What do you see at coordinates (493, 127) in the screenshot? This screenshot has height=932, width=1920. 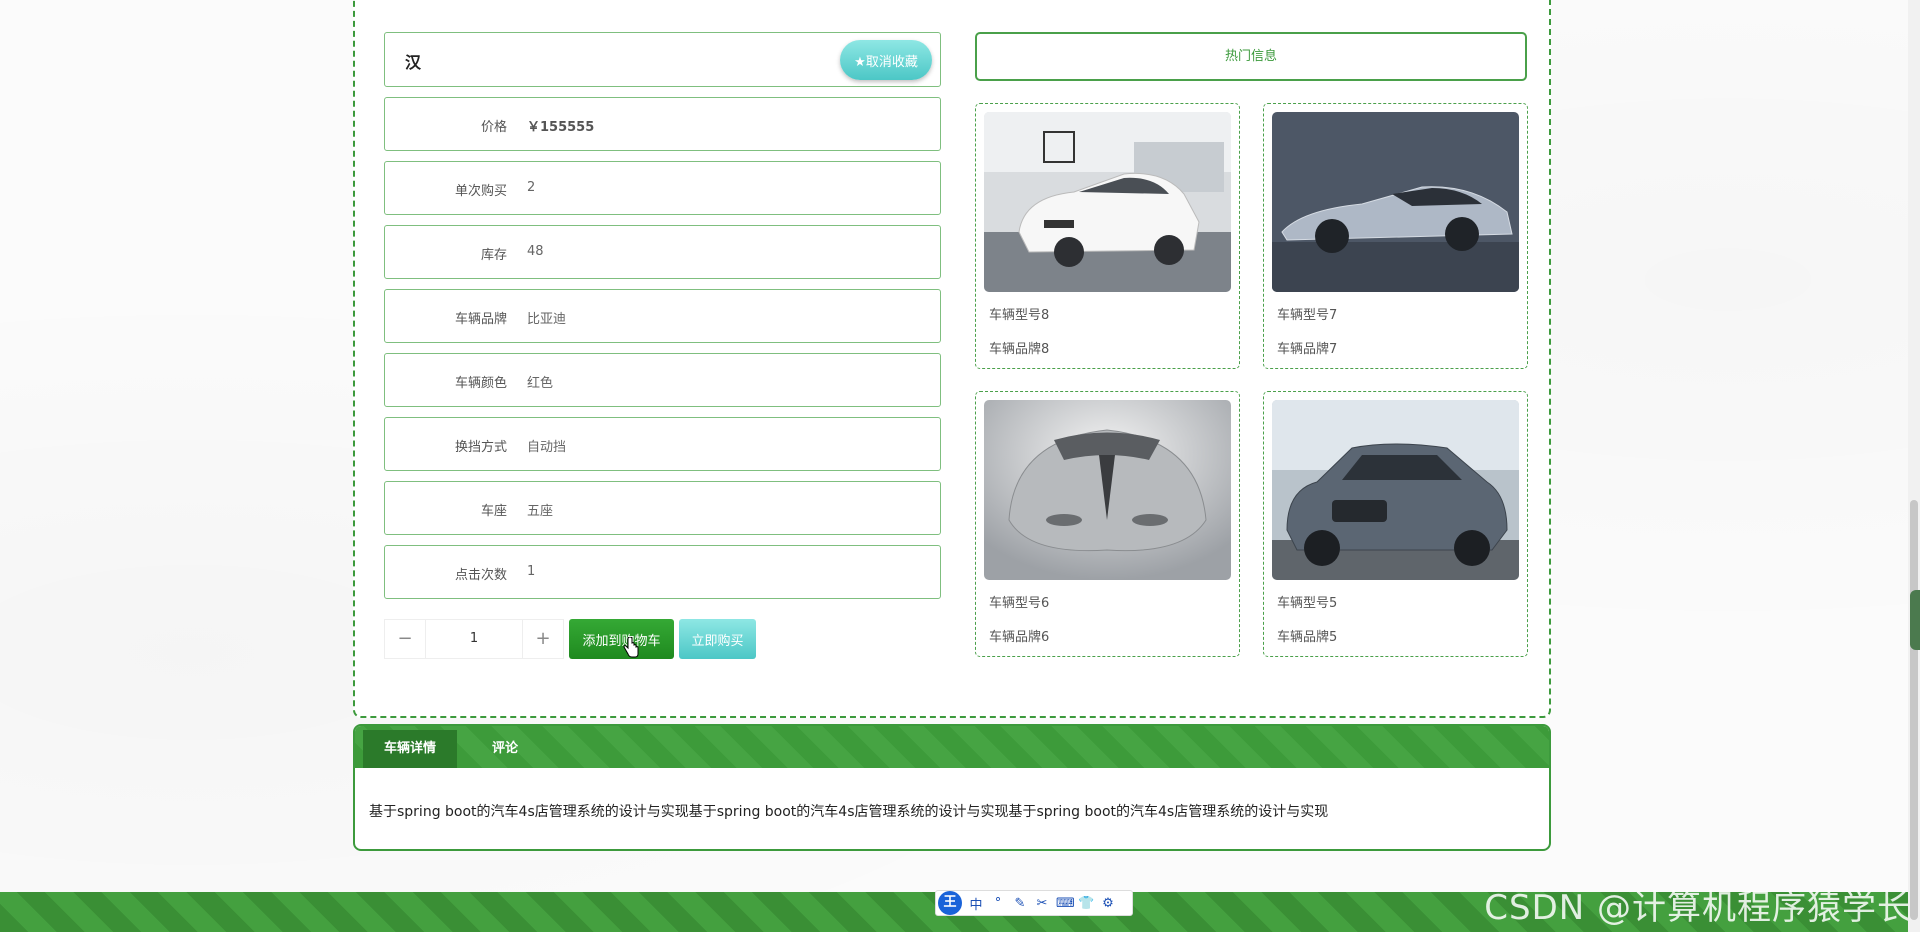 I see `info-label: 价格` at bounding box center [493, 127].